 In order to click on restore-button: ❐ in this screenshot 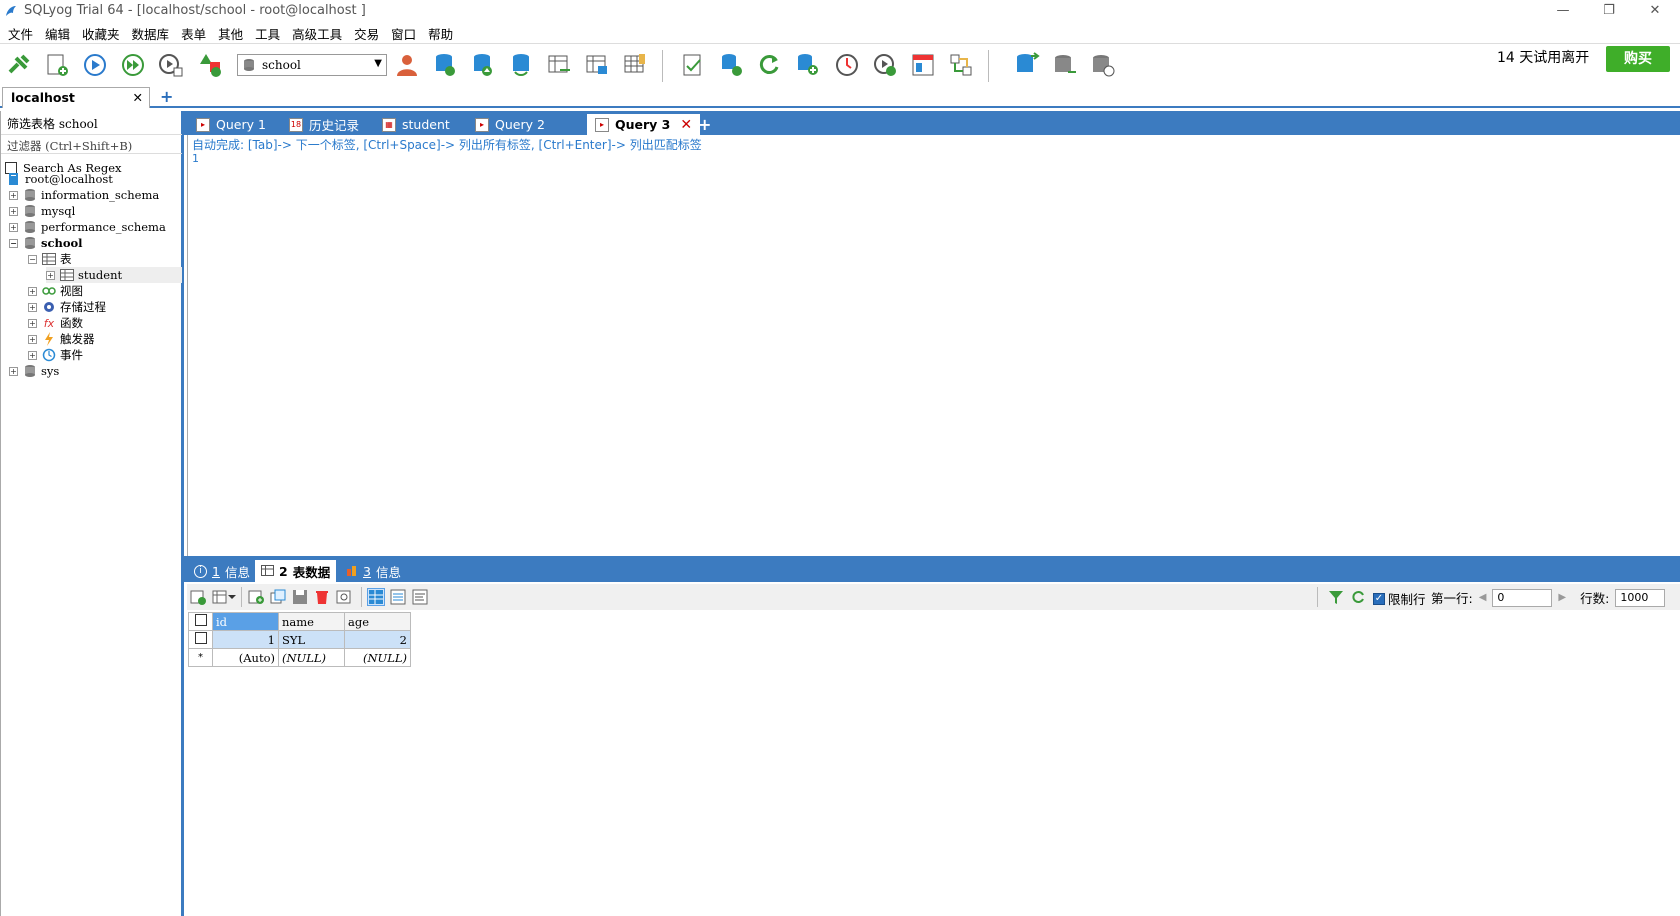, I will do `click(1609, 11)`.